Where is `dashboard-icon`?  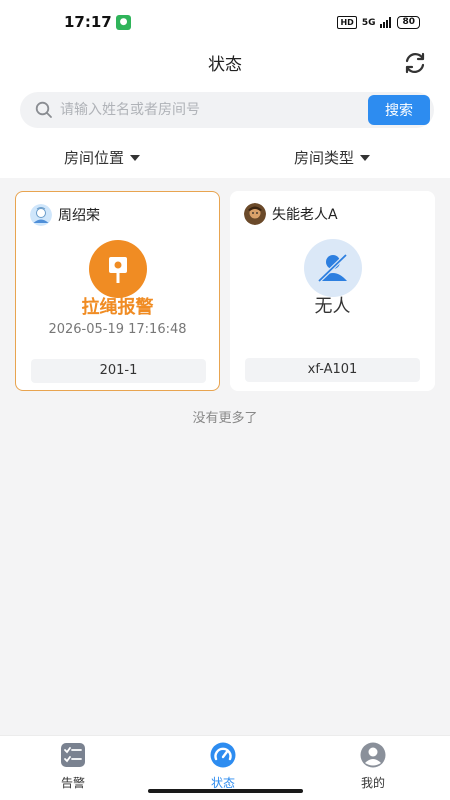 dashboard-icon is located at coordinates (223, 755).